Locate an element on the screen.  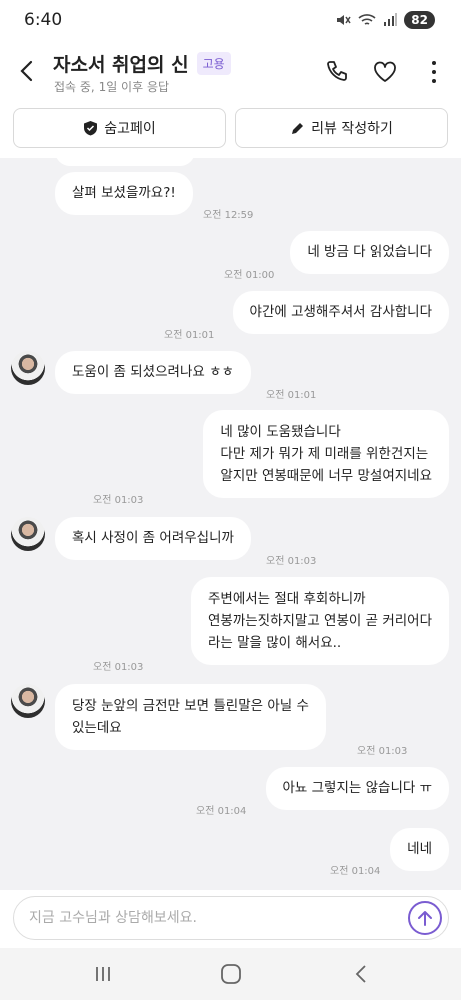
shield-check-icon is located at coordinates (91, 128).